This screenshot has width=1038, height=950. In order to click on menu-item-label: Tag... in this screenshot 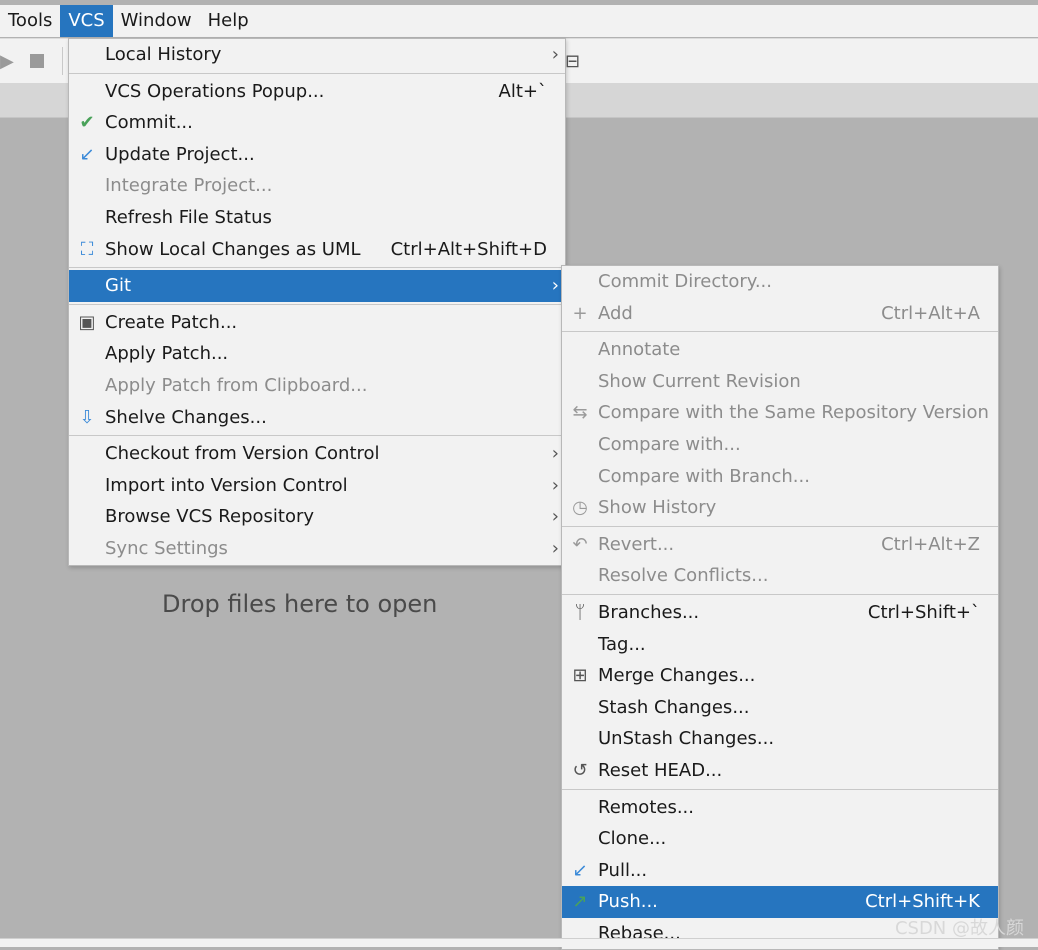, I will do `click(622, 644)`.